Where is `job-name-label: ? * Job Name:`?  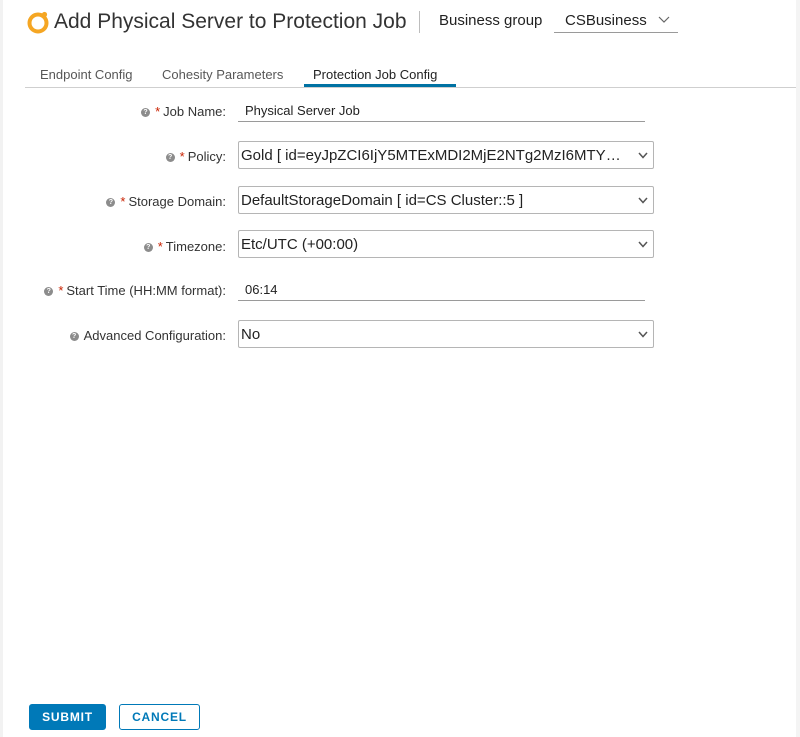 job-name-label: ? * Job Name: is located at coordinates (183, 112).